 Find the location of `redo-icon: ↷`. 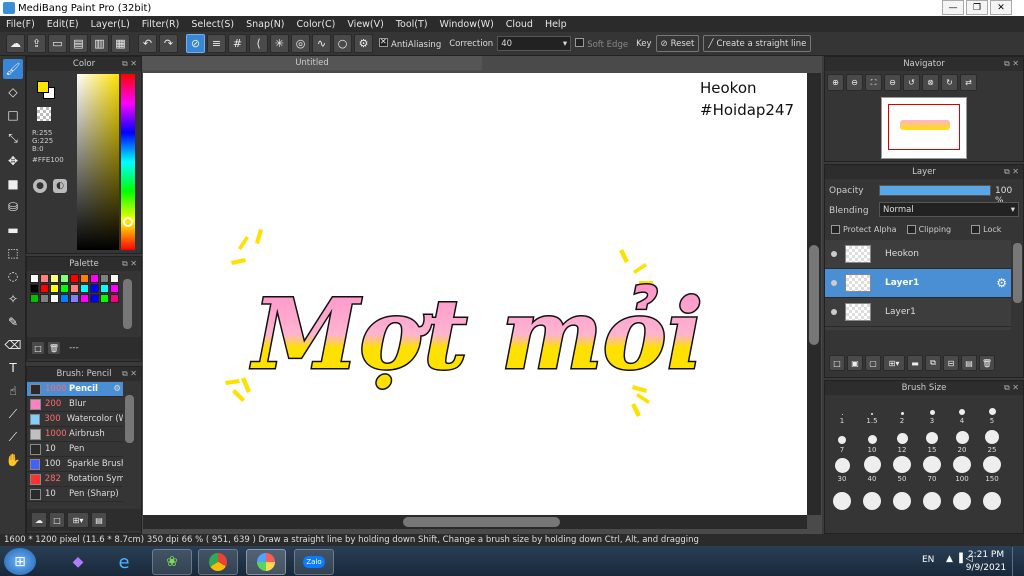

redo-icon: ↷ is located at coordinates (168, 43).